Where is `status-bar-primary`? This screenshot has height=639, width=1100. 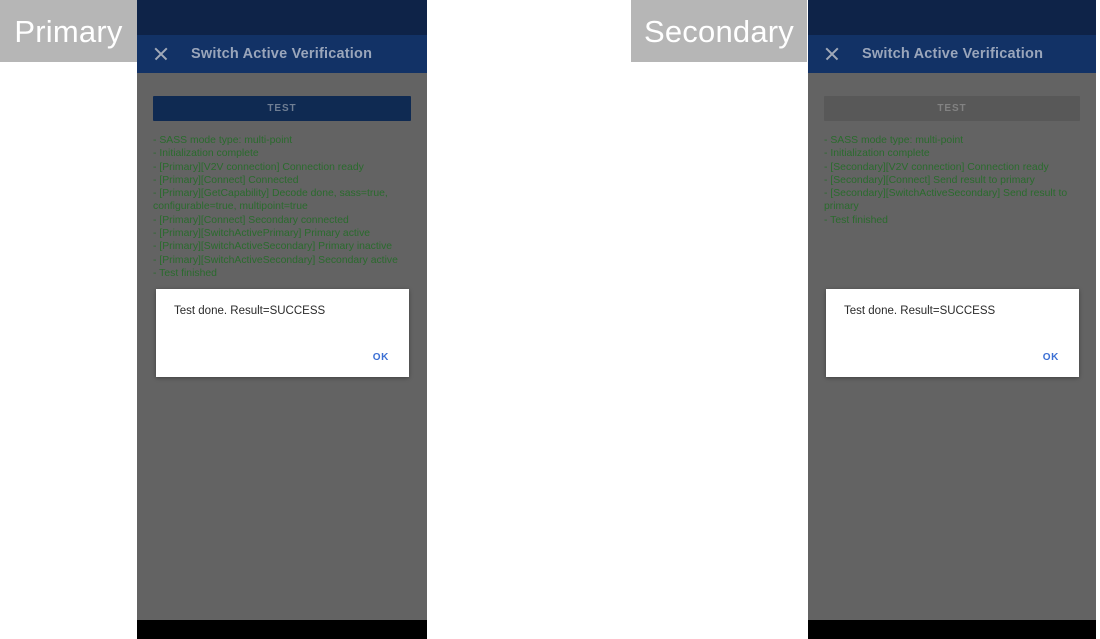
status-bar-primary is located at coordinates (282, 17).